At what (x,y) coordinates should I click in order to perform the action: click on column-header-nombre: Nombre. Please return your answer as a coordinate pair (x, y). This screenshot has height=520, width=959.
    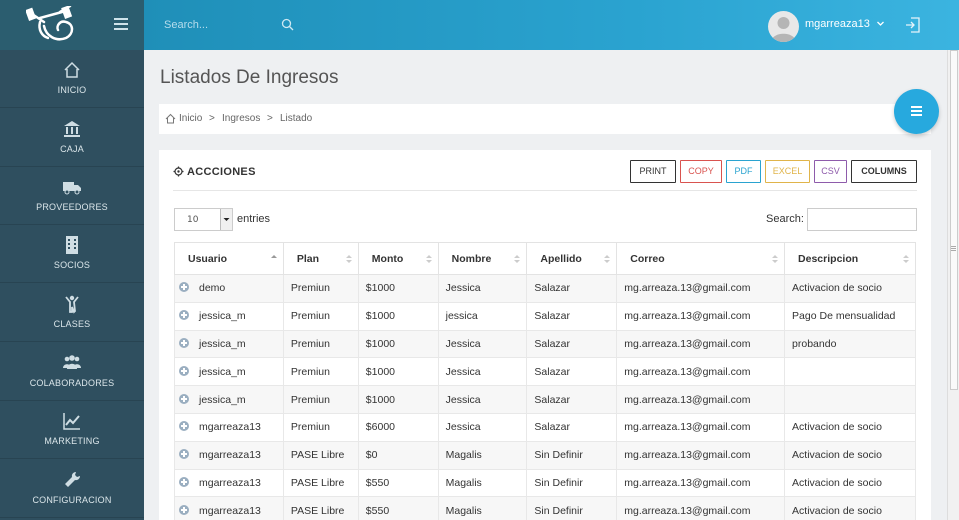
    Looking at the image, I should click on (482, 258).